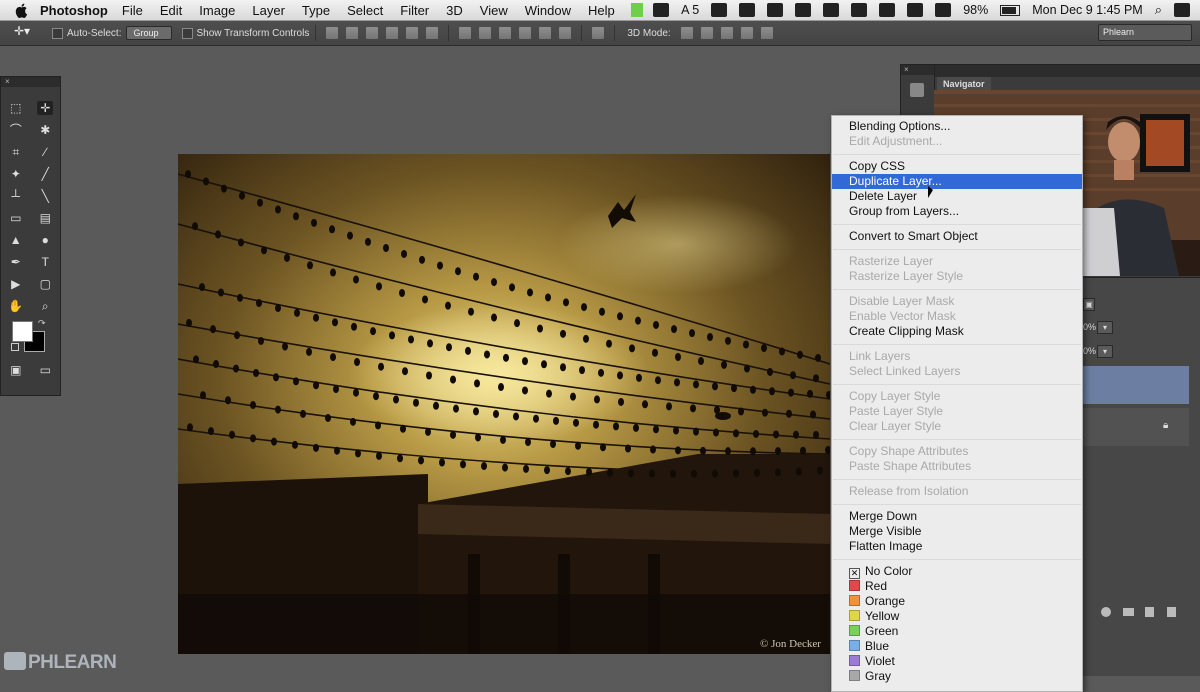 The image size is (1200, 692). Describe the element at coordinates (16, 240) in the screenshot. I see `blur-tool-icon: ▲` at that location.